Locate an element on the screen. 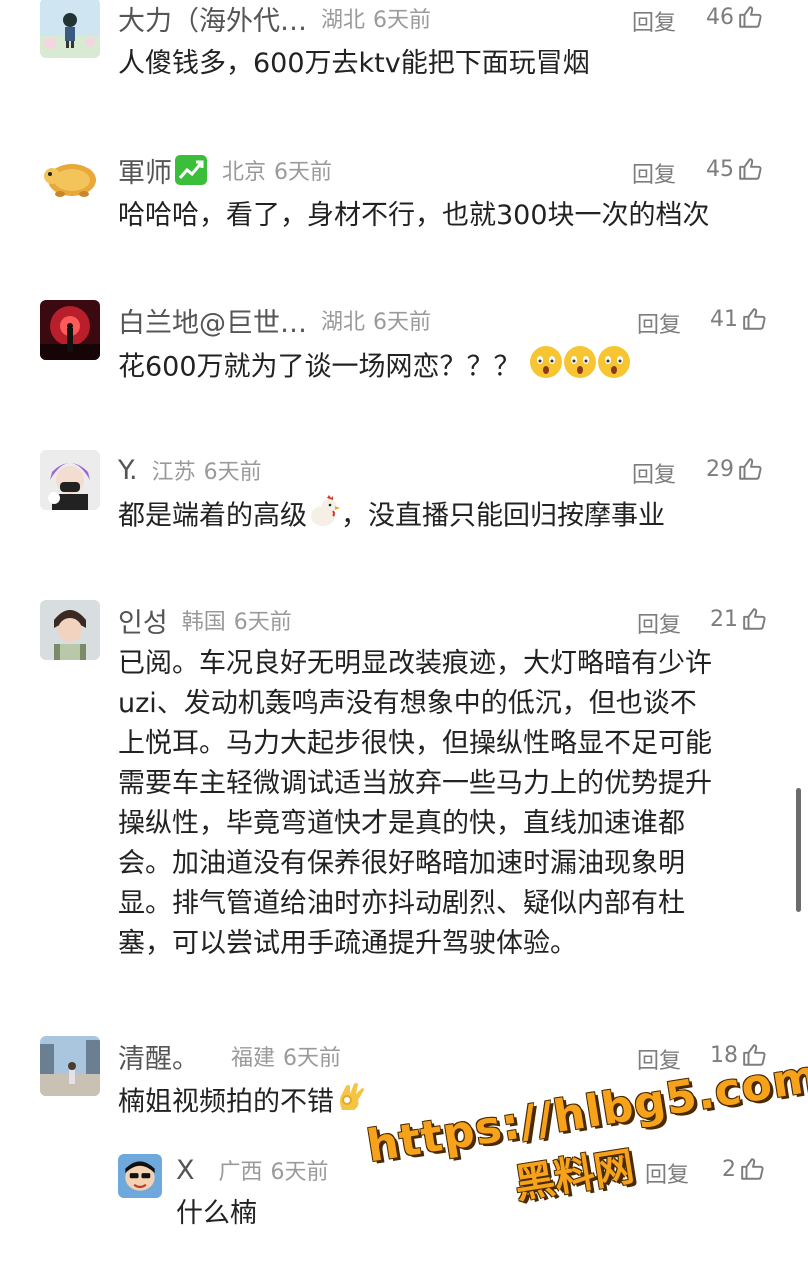  comment-text-line: 塞，可以尝试用手疏通提升驾驶体验。 is located at coordinates (347, 943).